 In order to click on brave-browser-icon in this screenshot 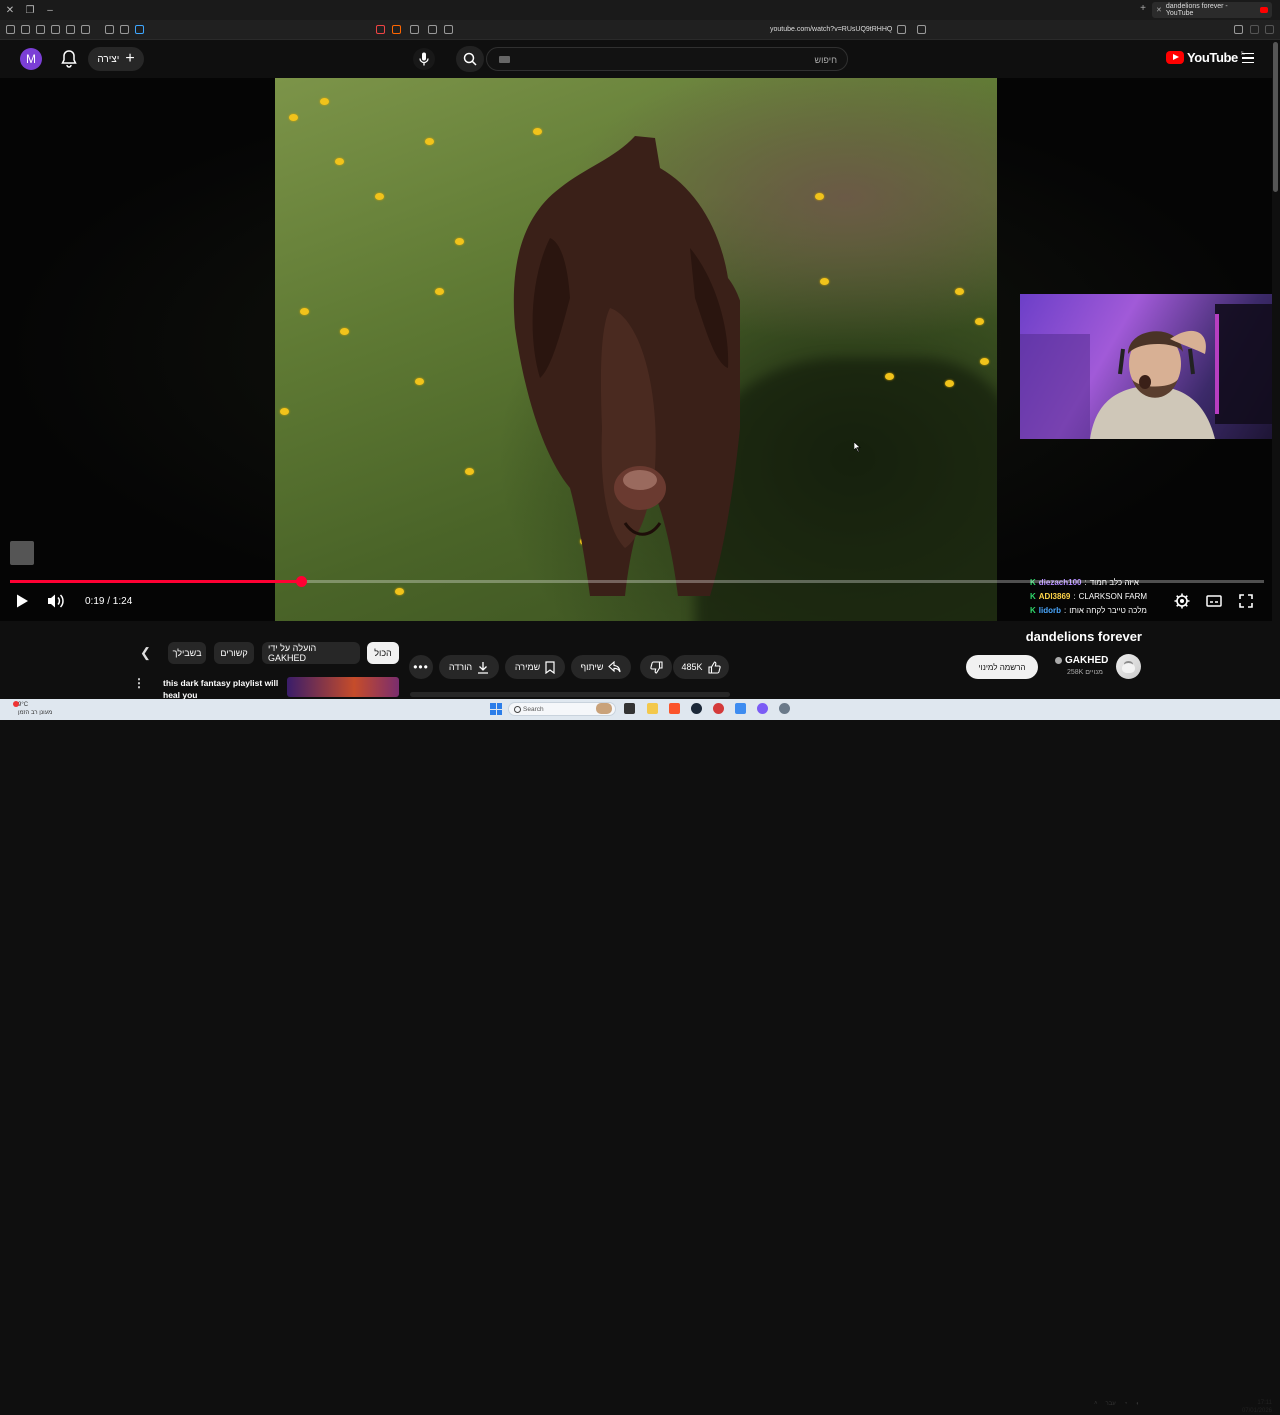, I will do `click(674, 708)`.